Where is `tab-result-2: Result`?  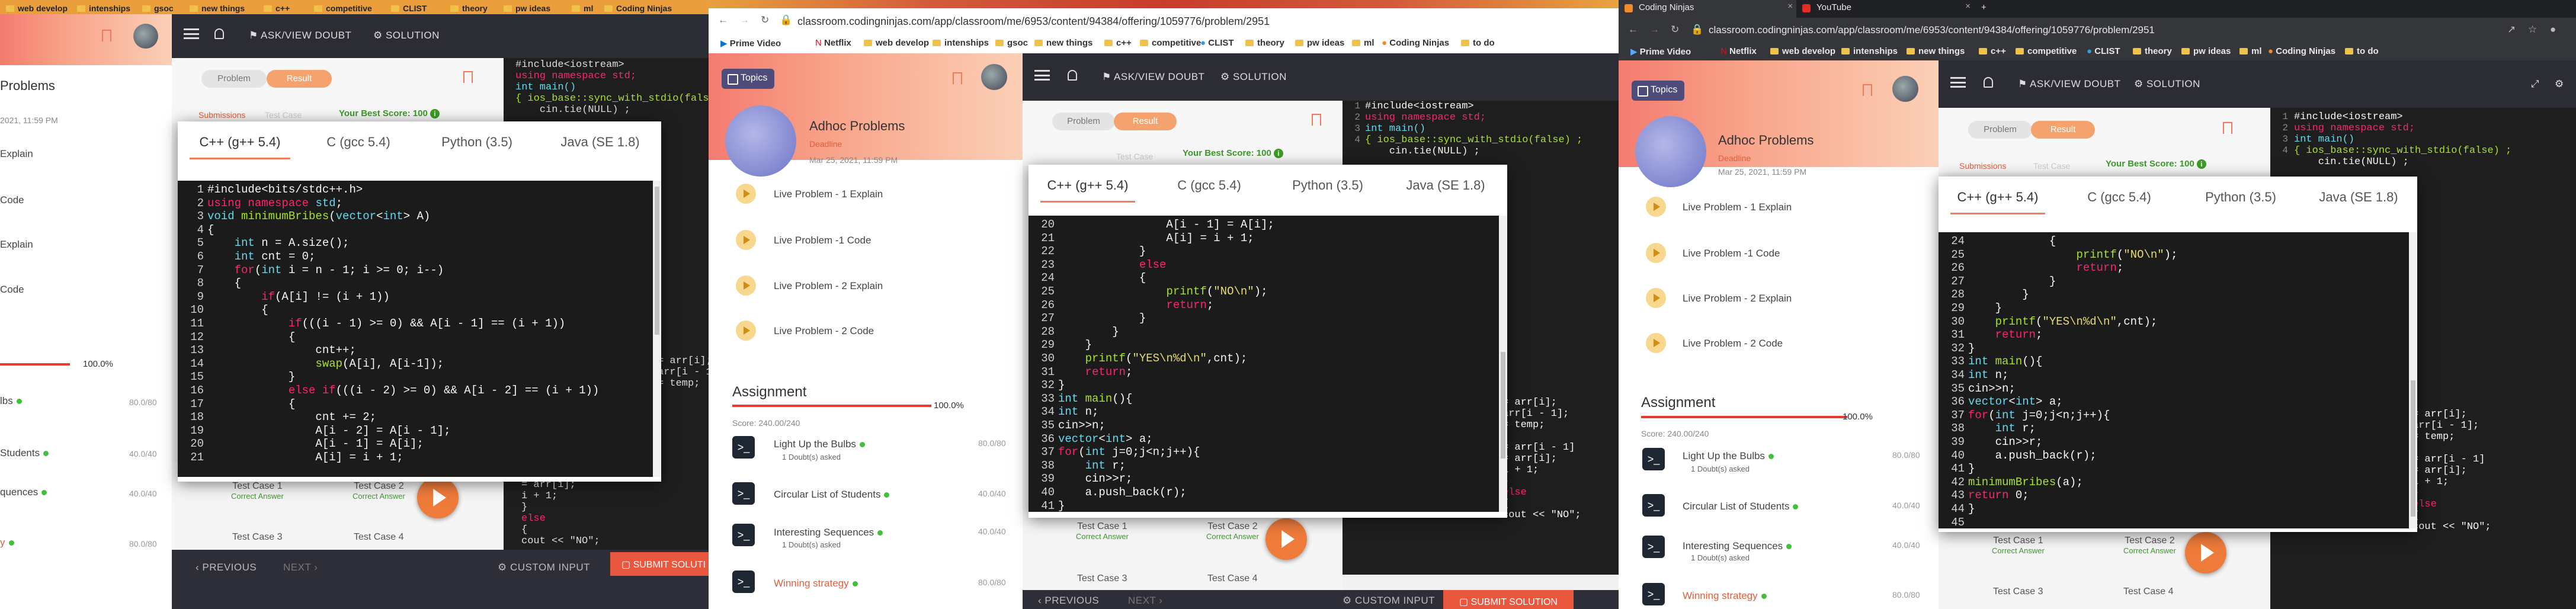
tab-result-2: Result is located at coordinates (1145, 121).